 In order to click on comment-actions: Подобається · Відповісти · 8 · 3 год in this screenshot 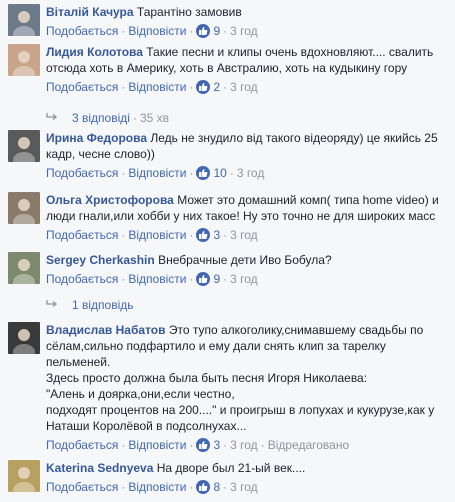, I will do `click(246, 487)`.